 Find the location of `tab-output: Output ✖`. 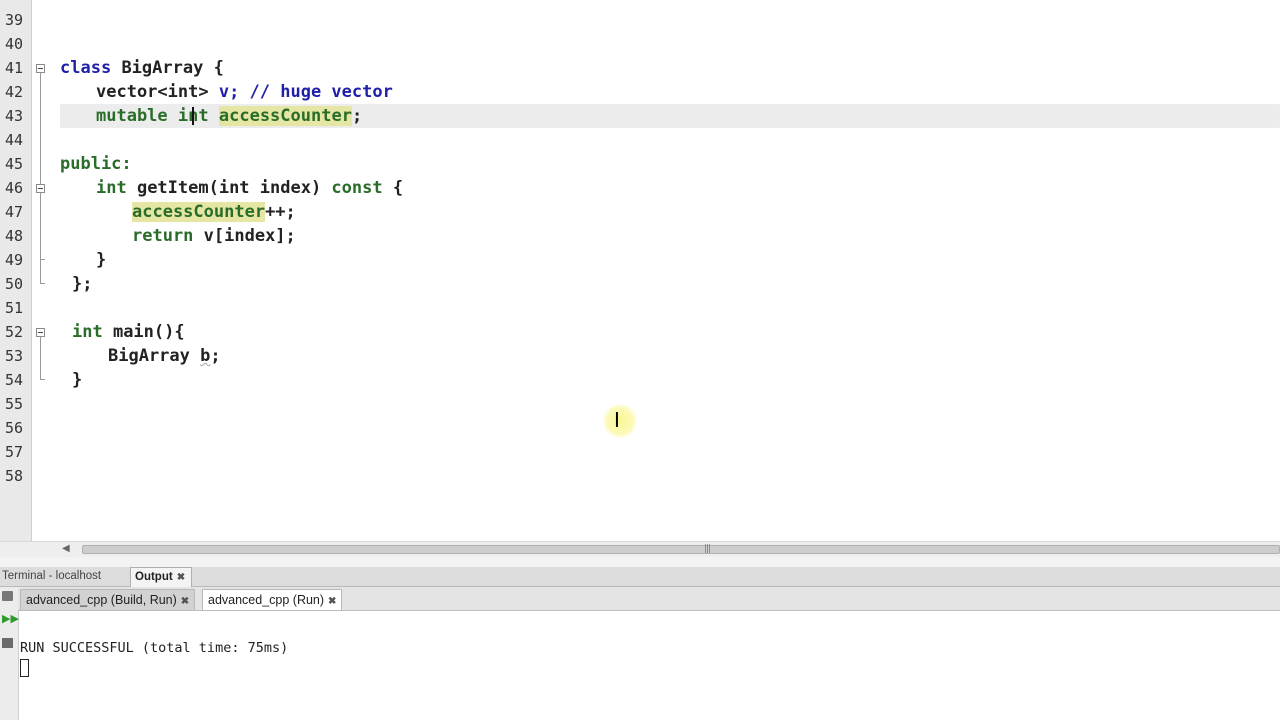

tab-output: Output ✖ is located at coordinates (161, 577).